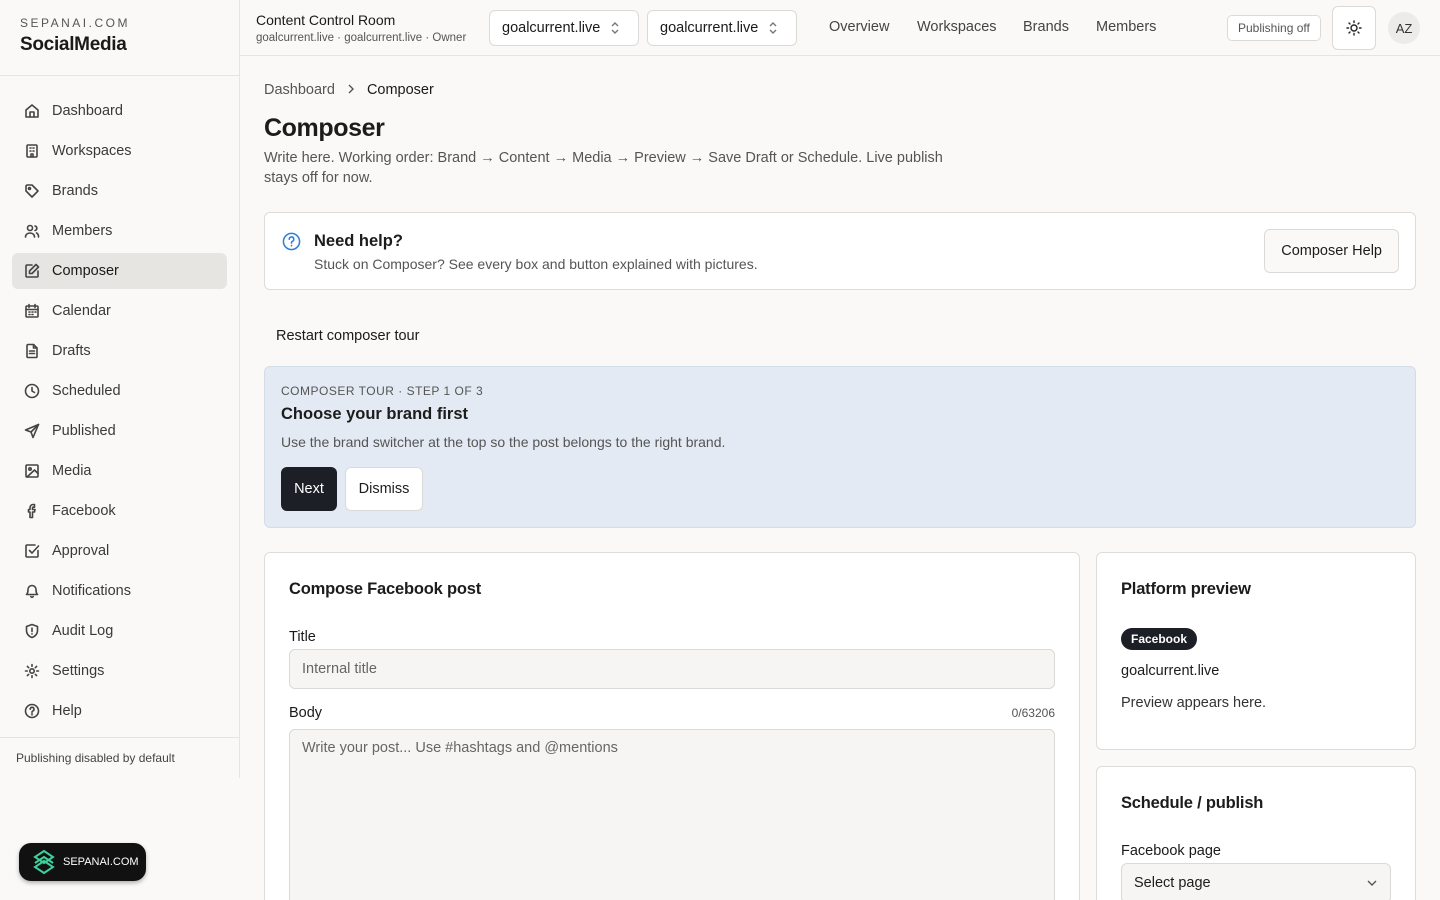 The height and width of the screenshot is (900, 1440). Describe the element at coordinates (71, 351) in the screenshot. I see `sidebar-item-label: Drafts` at that location.